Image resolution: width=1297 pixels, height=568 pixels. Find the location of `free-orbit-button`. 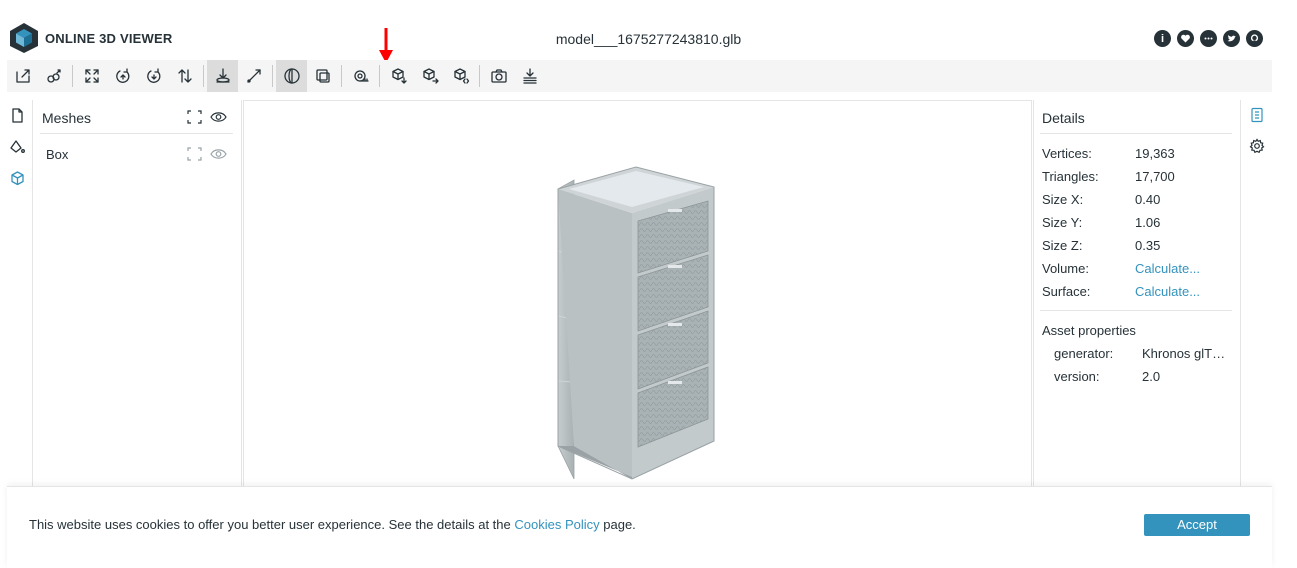

free-orbit-button is located at coordinates (253, 76).